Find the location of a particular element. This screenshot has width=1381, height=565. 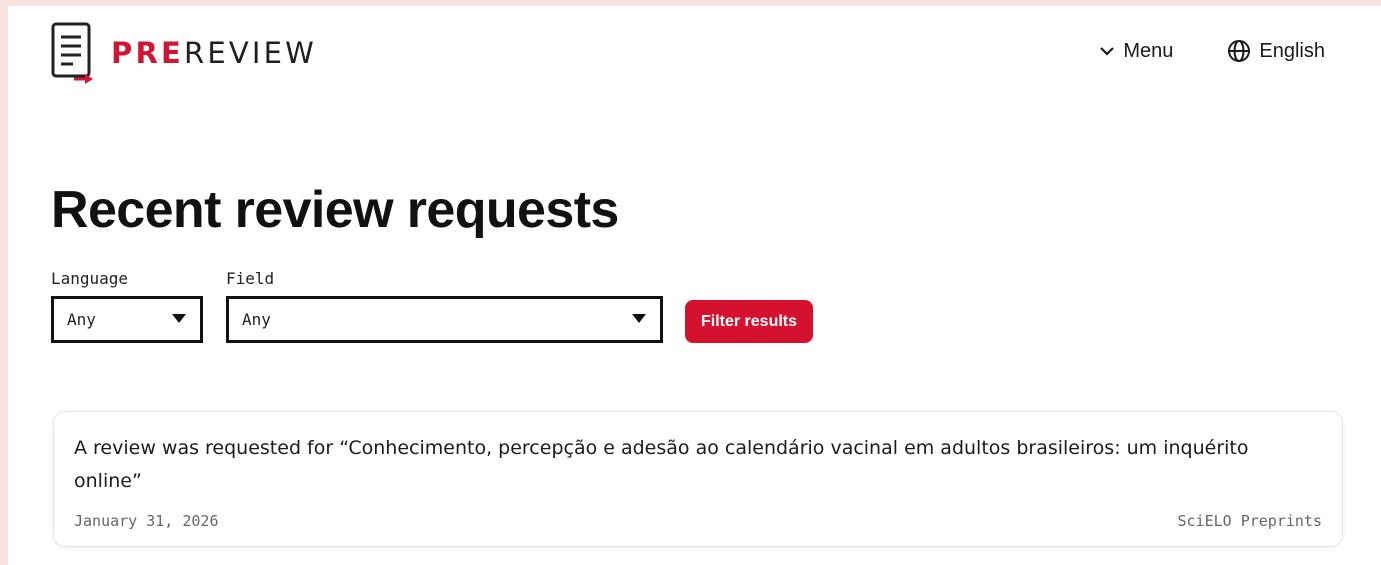

document-arrow-icon is located at coordinates (72, 53).